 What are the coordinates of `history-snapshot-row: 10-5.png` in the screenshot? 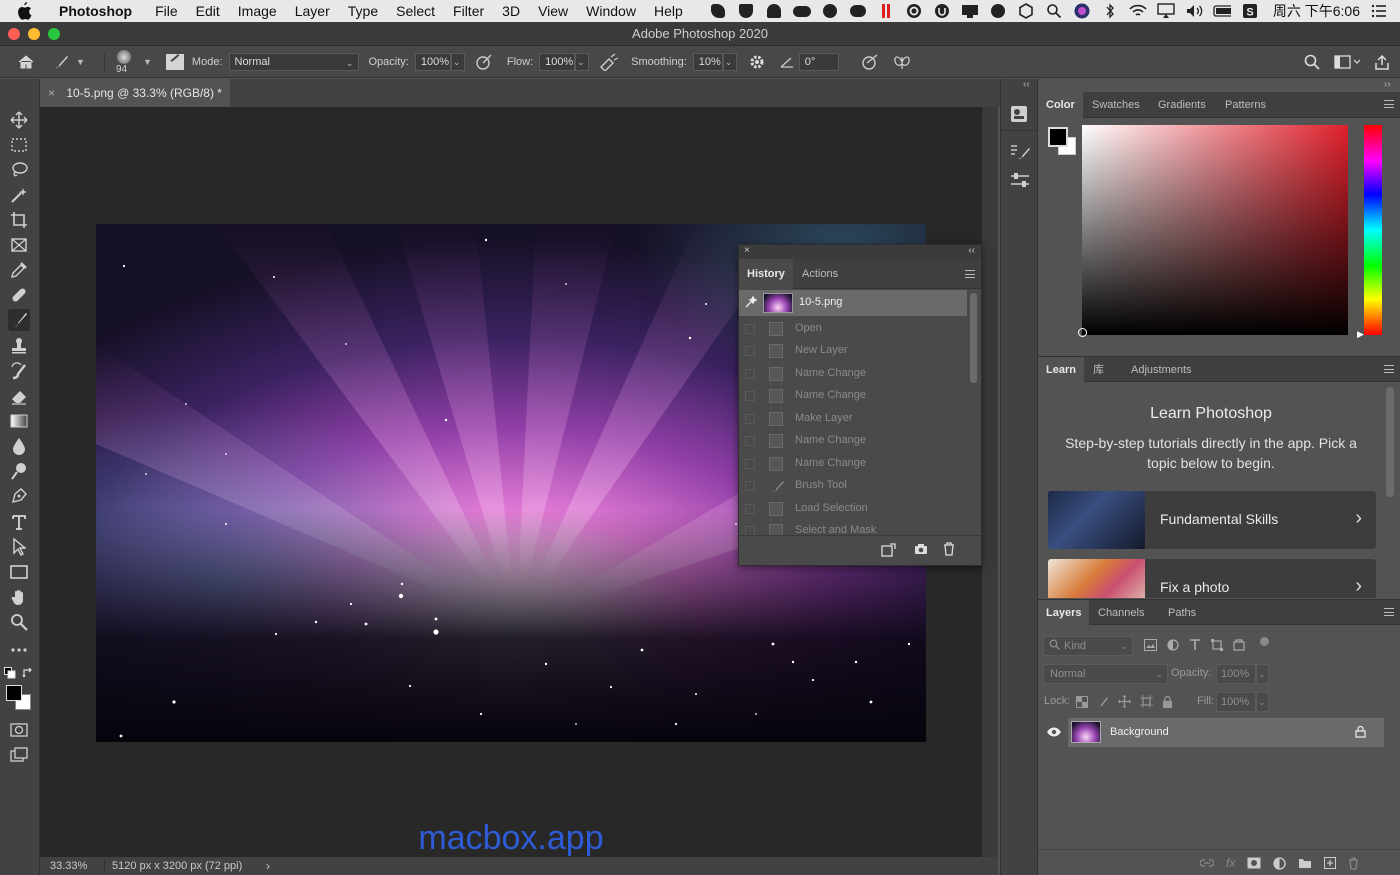 It's located at (853, 303).